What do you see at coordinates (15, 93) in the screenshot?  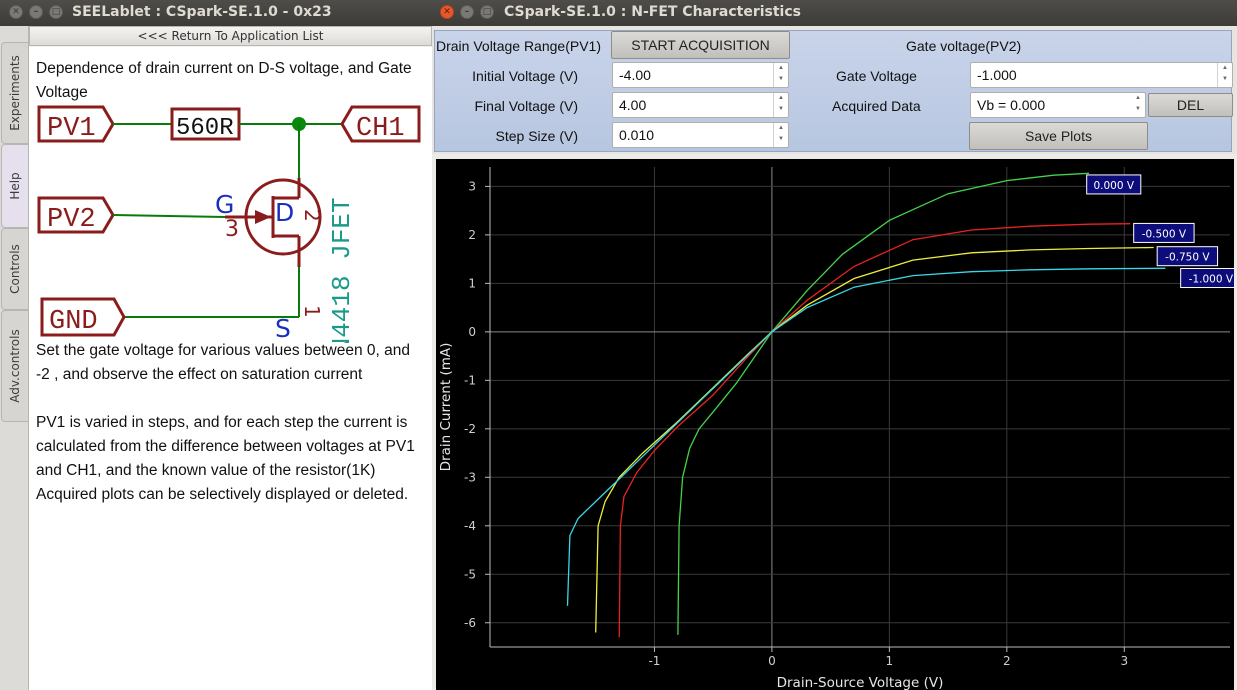 I see `tab-experiments: Experiments` at bounding box center [15, 93].